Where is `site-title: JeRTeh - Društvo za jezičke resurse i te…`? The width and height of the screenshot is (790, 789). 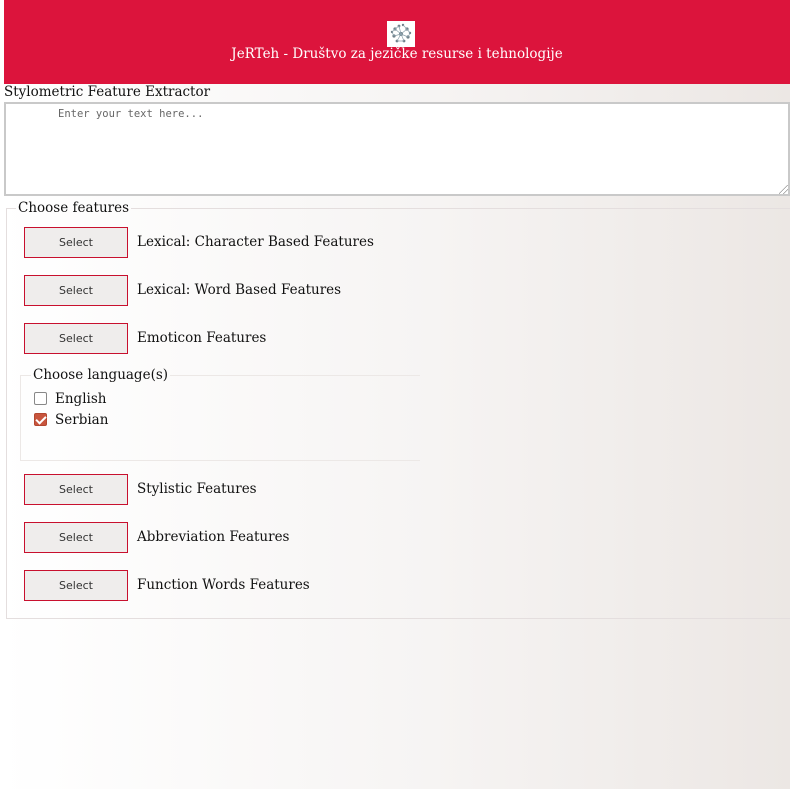
site-title: JeRTeh - Društvo za jezičke resurse i te… is located at coordinates (397, 54).